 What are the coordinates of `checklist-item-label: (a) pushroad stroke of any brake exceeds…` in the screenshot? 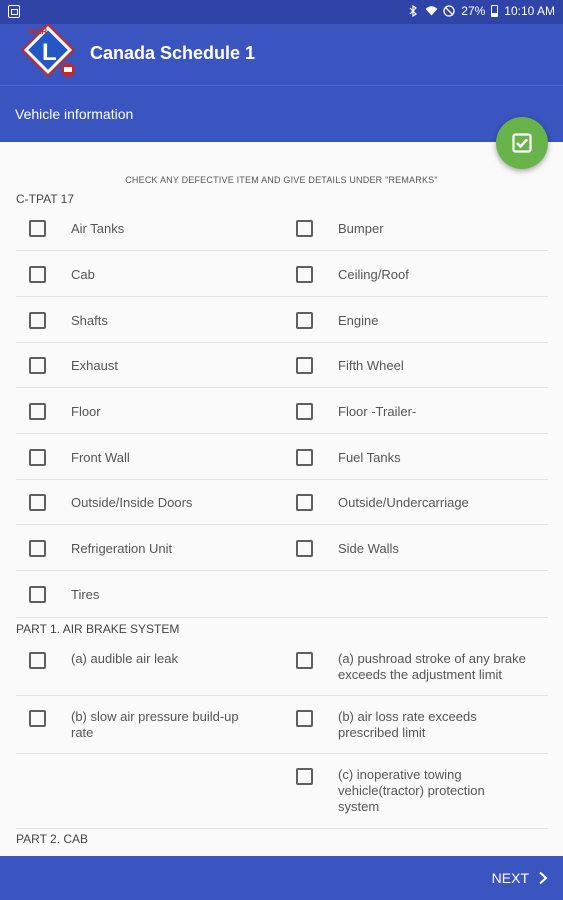 It's located at (432, 666).